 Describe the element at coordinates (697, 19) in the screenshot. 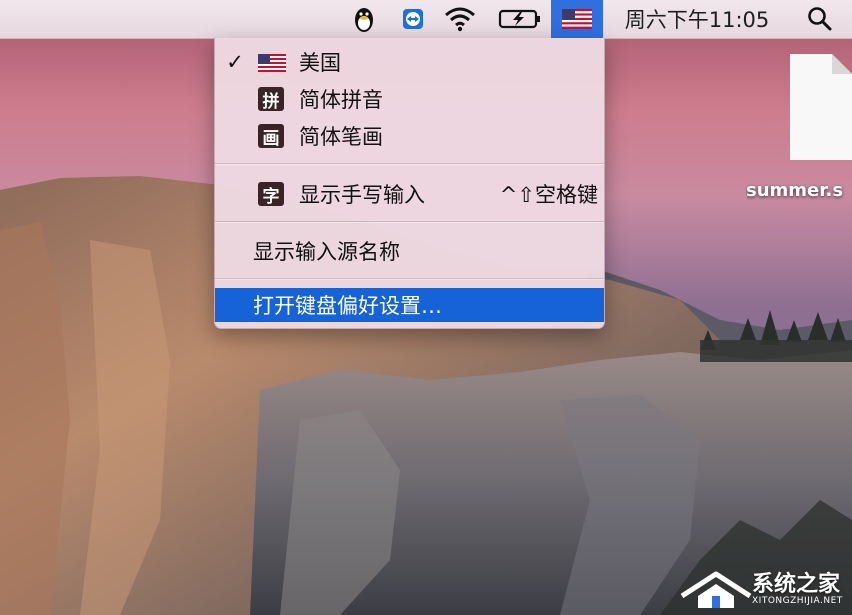

I see `menubar-clock: 周六下午11:05` at that location.